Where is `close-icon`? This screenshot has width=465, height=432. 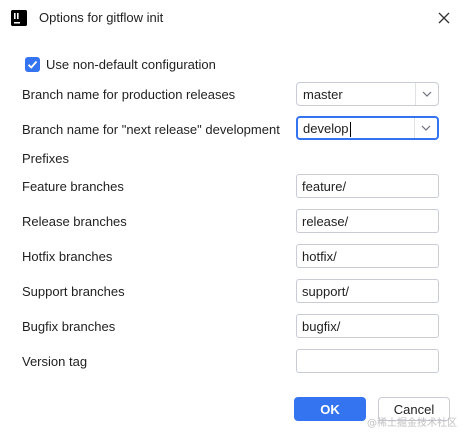
close-icon is located at coordinates (444, 18).